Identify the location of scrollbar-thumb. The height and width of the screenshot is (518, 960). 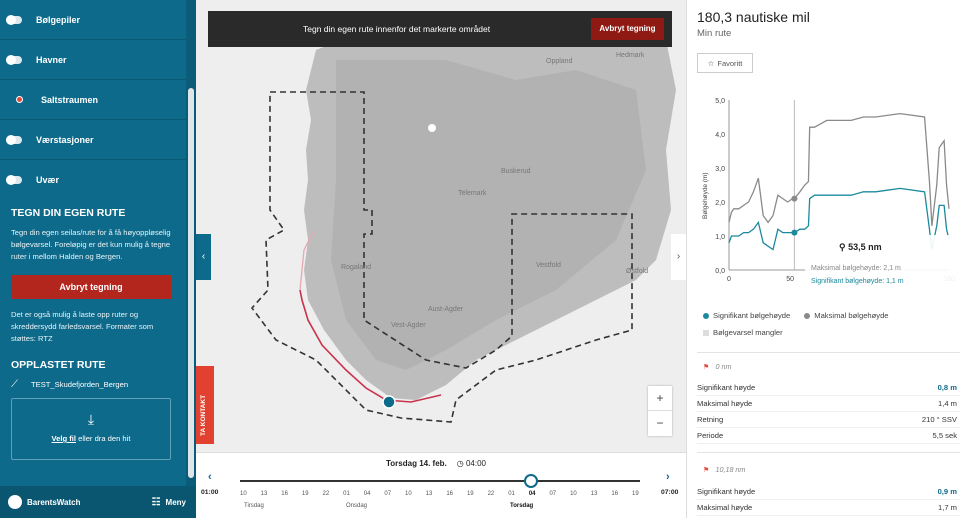
(191, 283).